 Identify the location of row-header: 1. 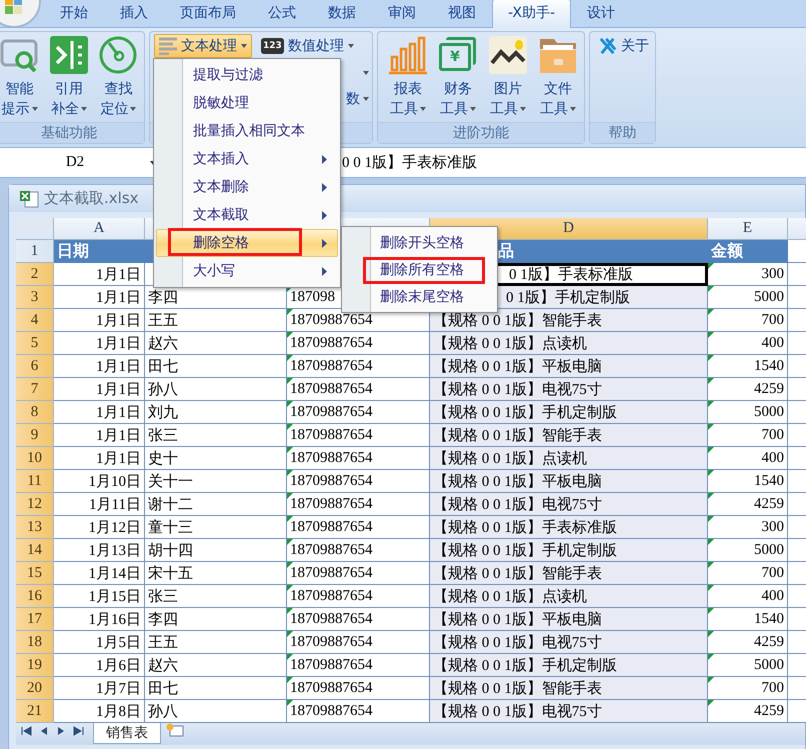
(35, 251).